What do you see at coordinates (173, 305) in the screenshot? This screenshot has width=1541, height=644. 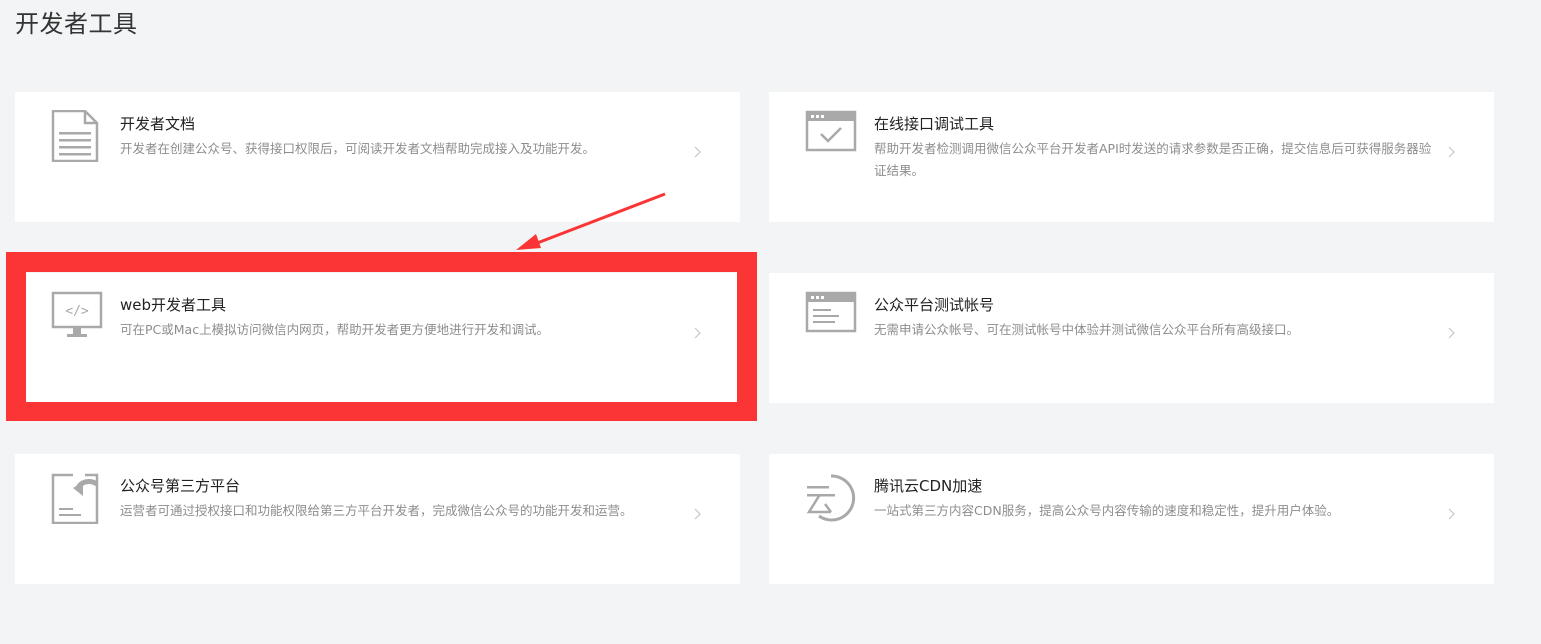 I see `card-title: web开发者工具` at bounding box center [173, 305].